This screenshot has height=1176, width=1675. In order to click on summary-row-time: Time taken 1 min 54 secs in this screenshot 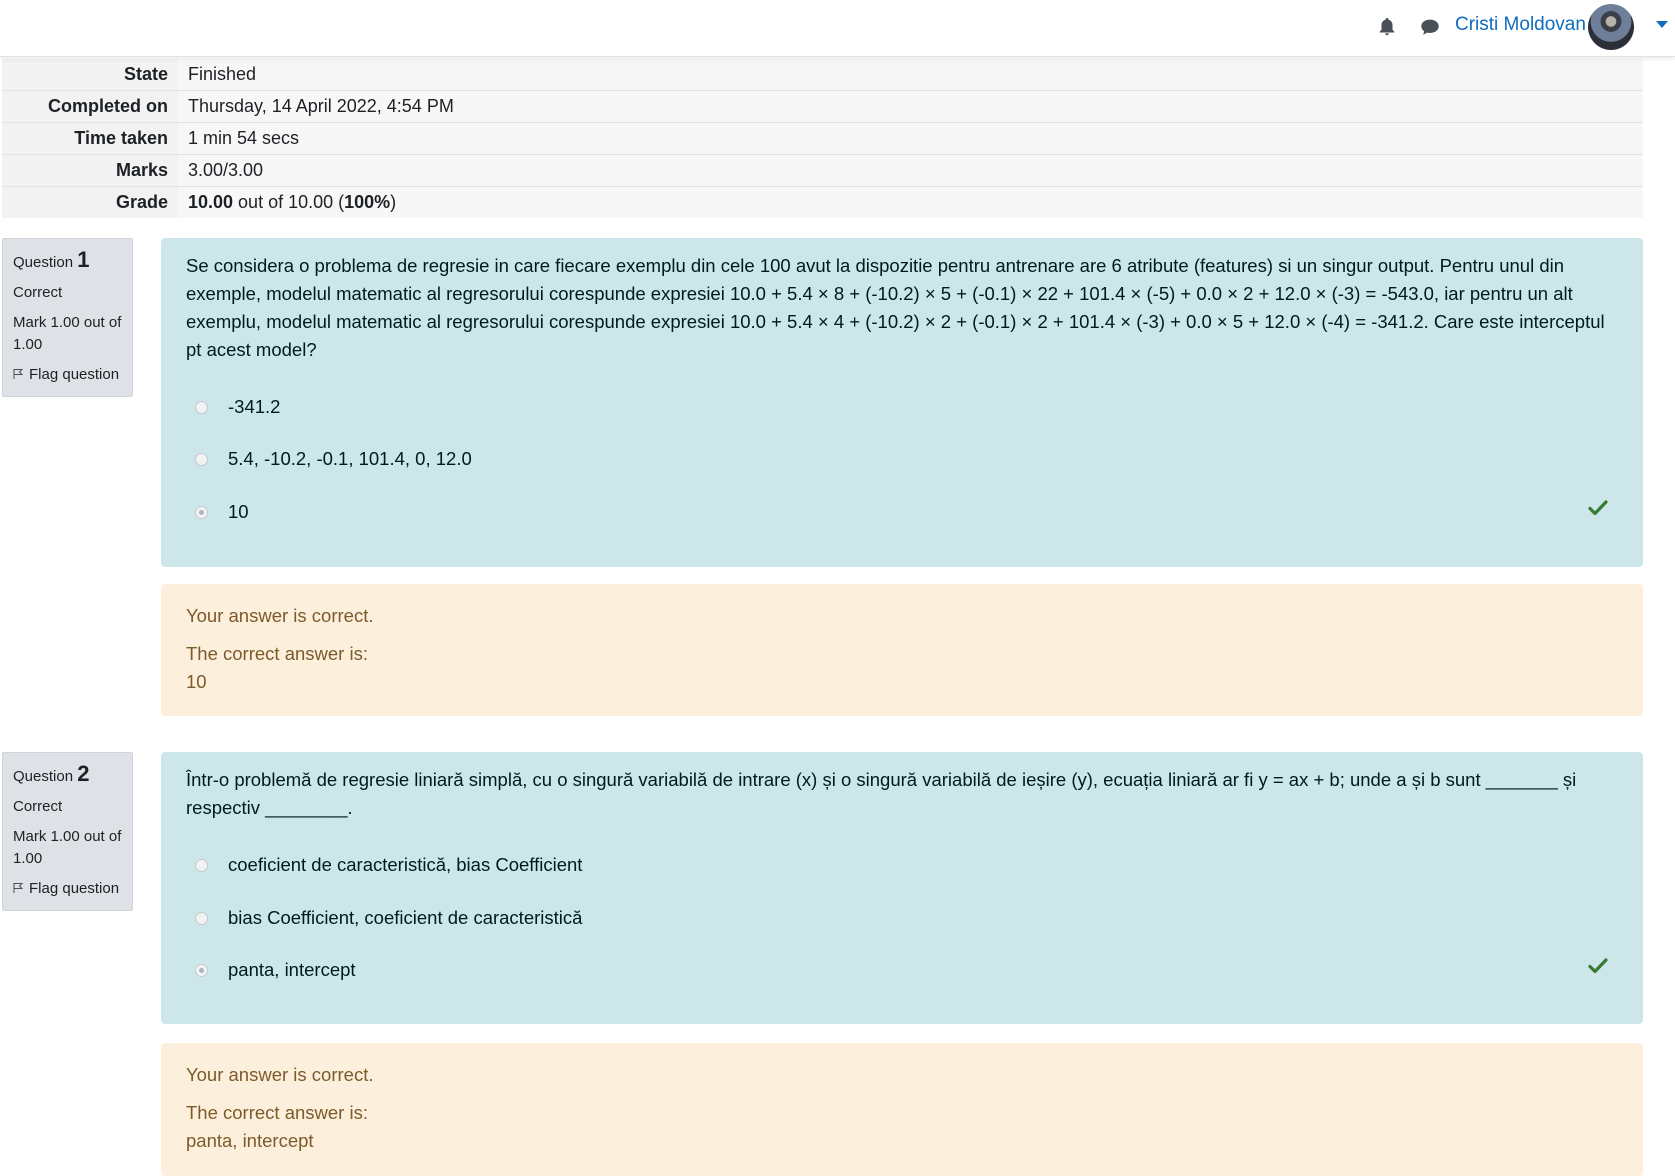, I will do `click(822, 138)`.